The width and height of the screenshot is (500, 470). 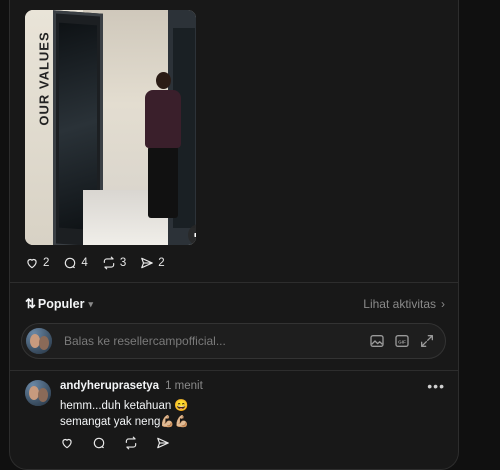 I want to click on gif-button: GIF, so click(x=402, y=341).